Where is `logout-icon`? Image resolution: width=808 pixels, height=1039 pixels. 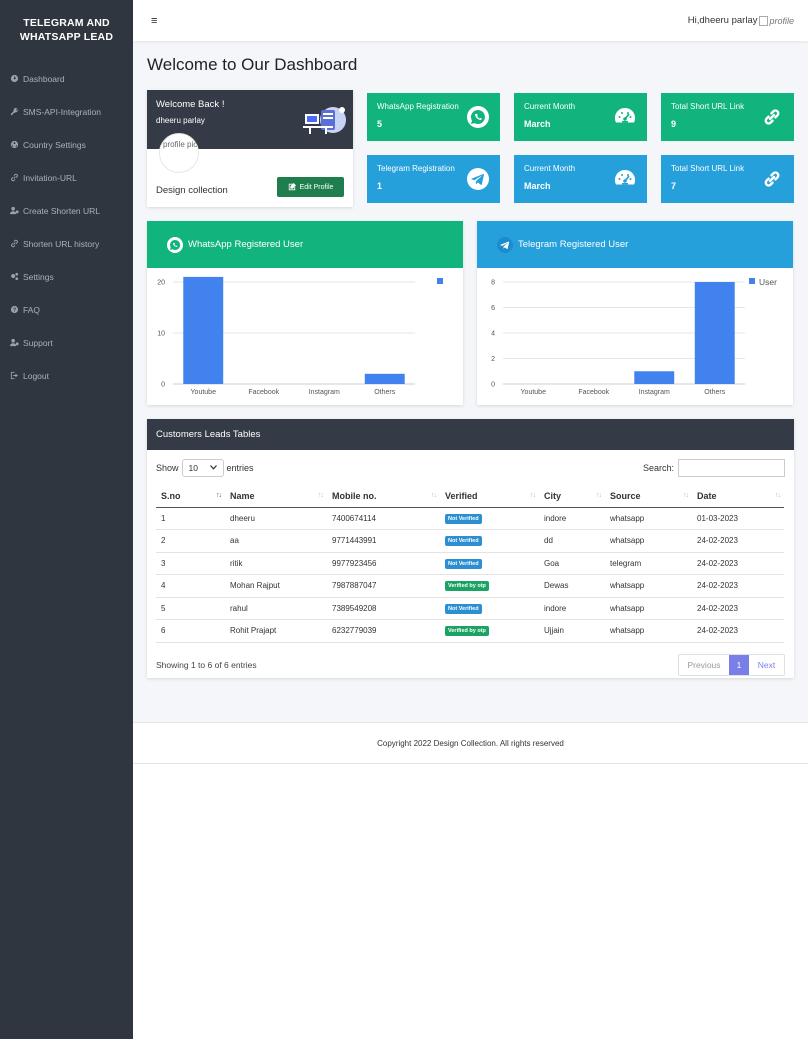 logout-icon is located at coordinates (14, 376).